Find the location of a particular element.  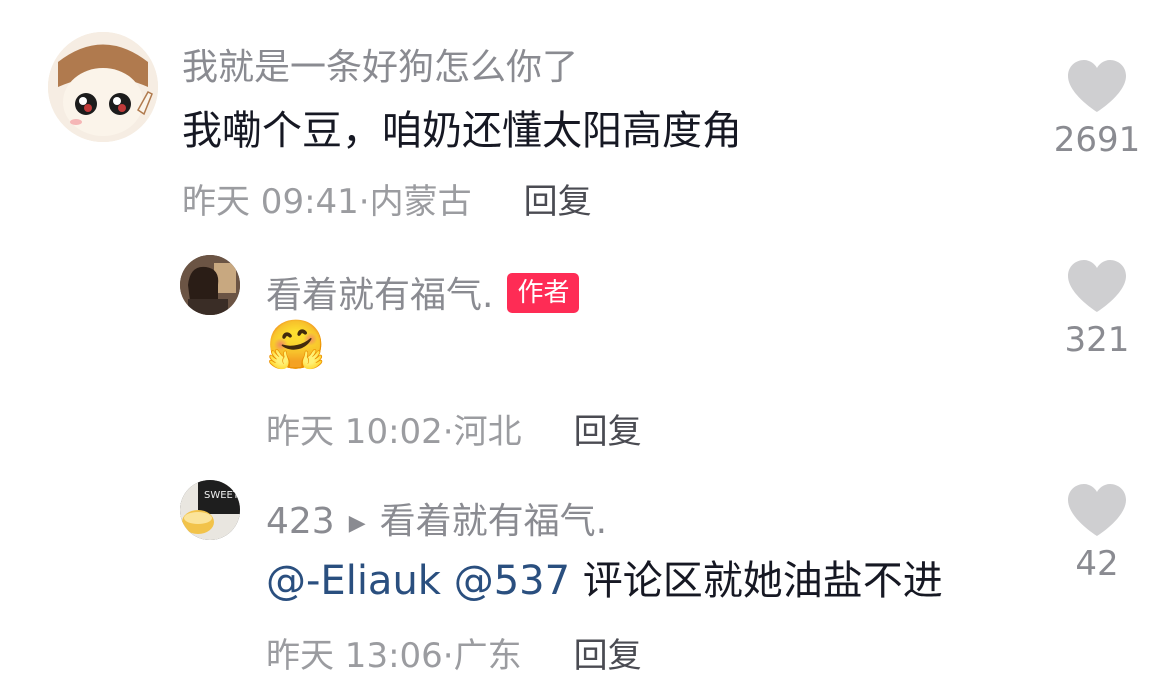

comment-body: 评论区就她油盐不进 is located at coordinates (762, 581).